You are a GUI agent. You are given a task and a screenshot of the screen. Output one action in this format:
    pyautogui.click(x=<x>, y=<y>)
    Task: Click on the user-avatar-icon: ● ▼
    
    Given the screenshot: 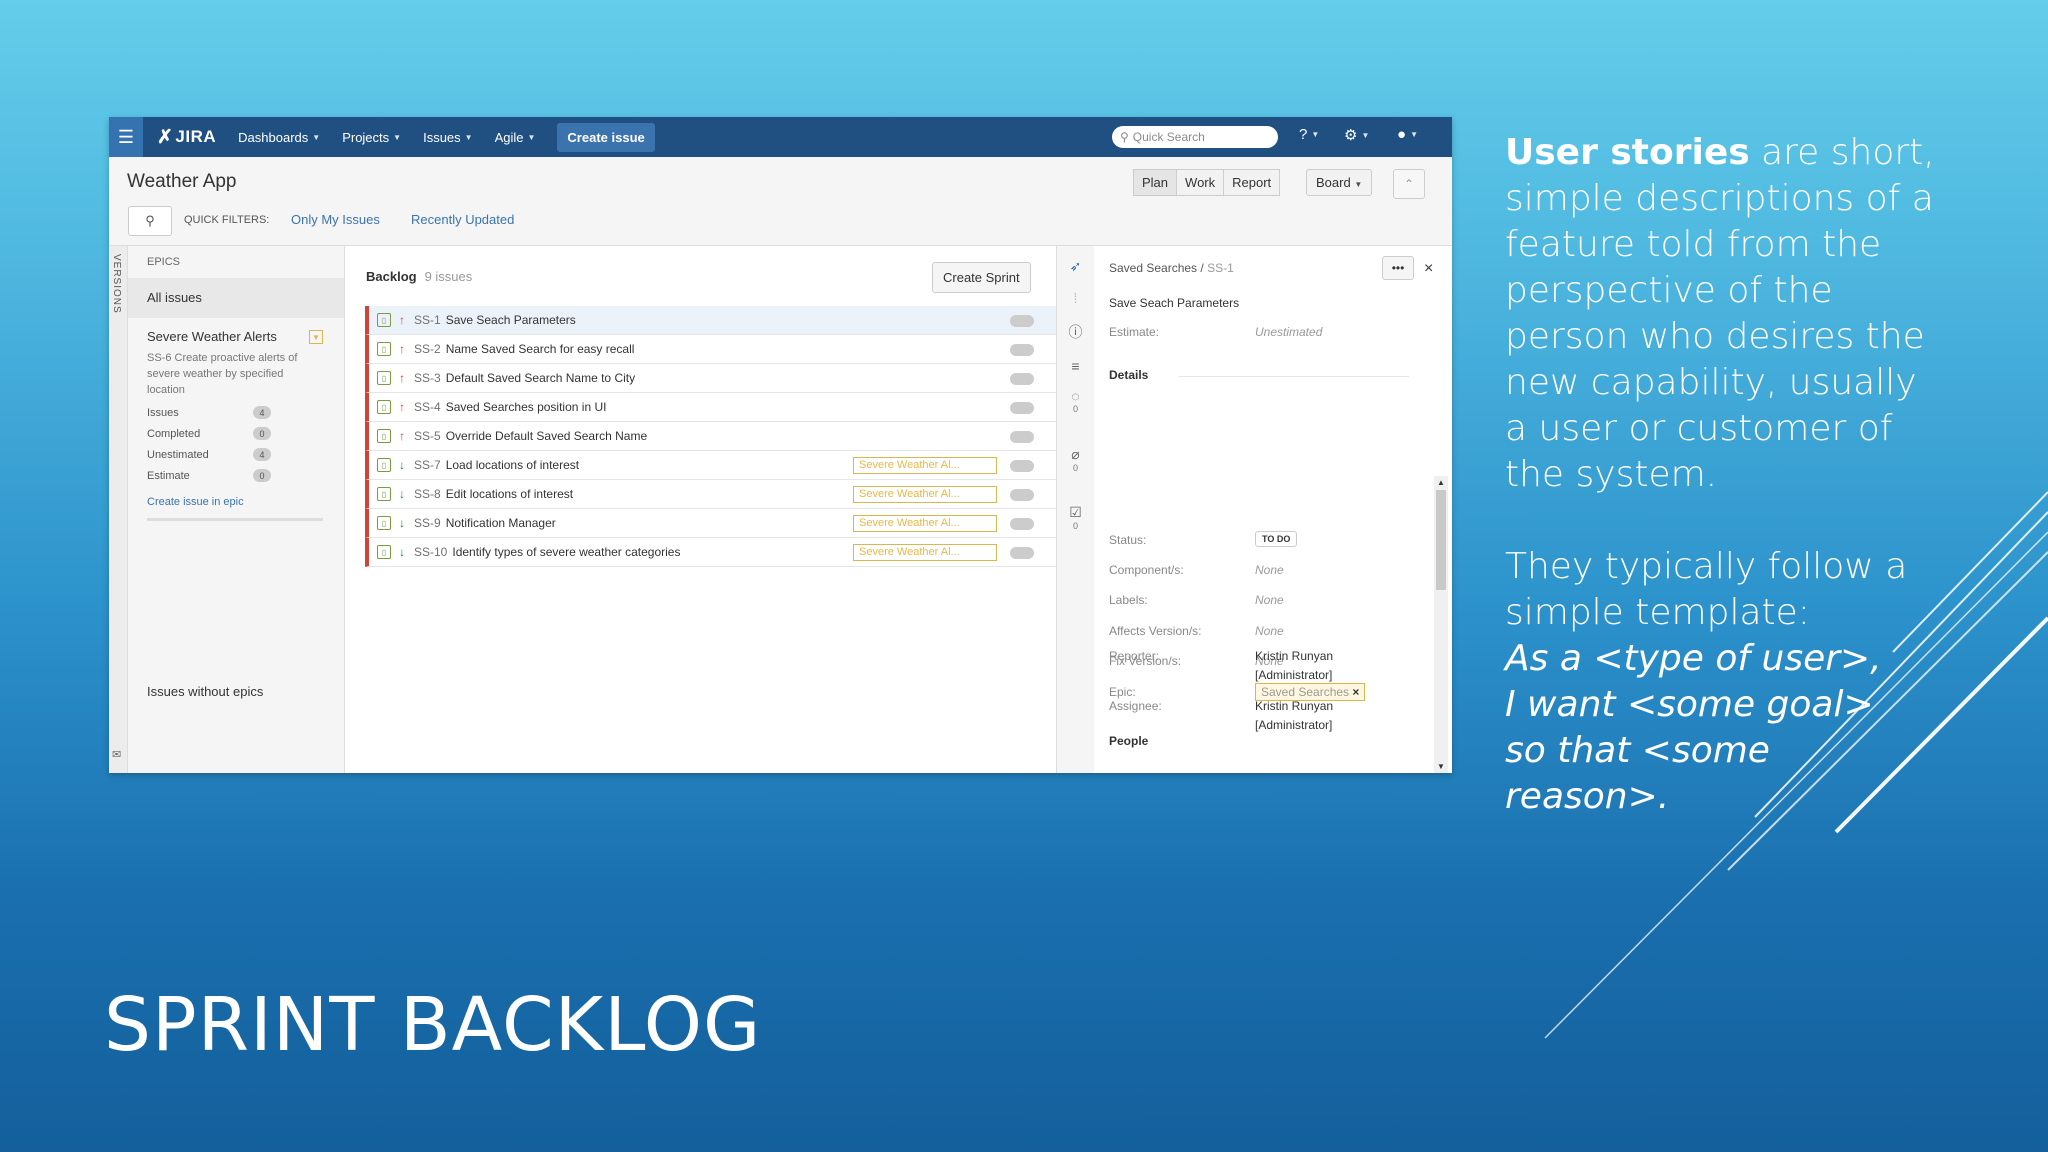 What is the action you would take?
    pyautogui.click(x=1407, y=134)
    